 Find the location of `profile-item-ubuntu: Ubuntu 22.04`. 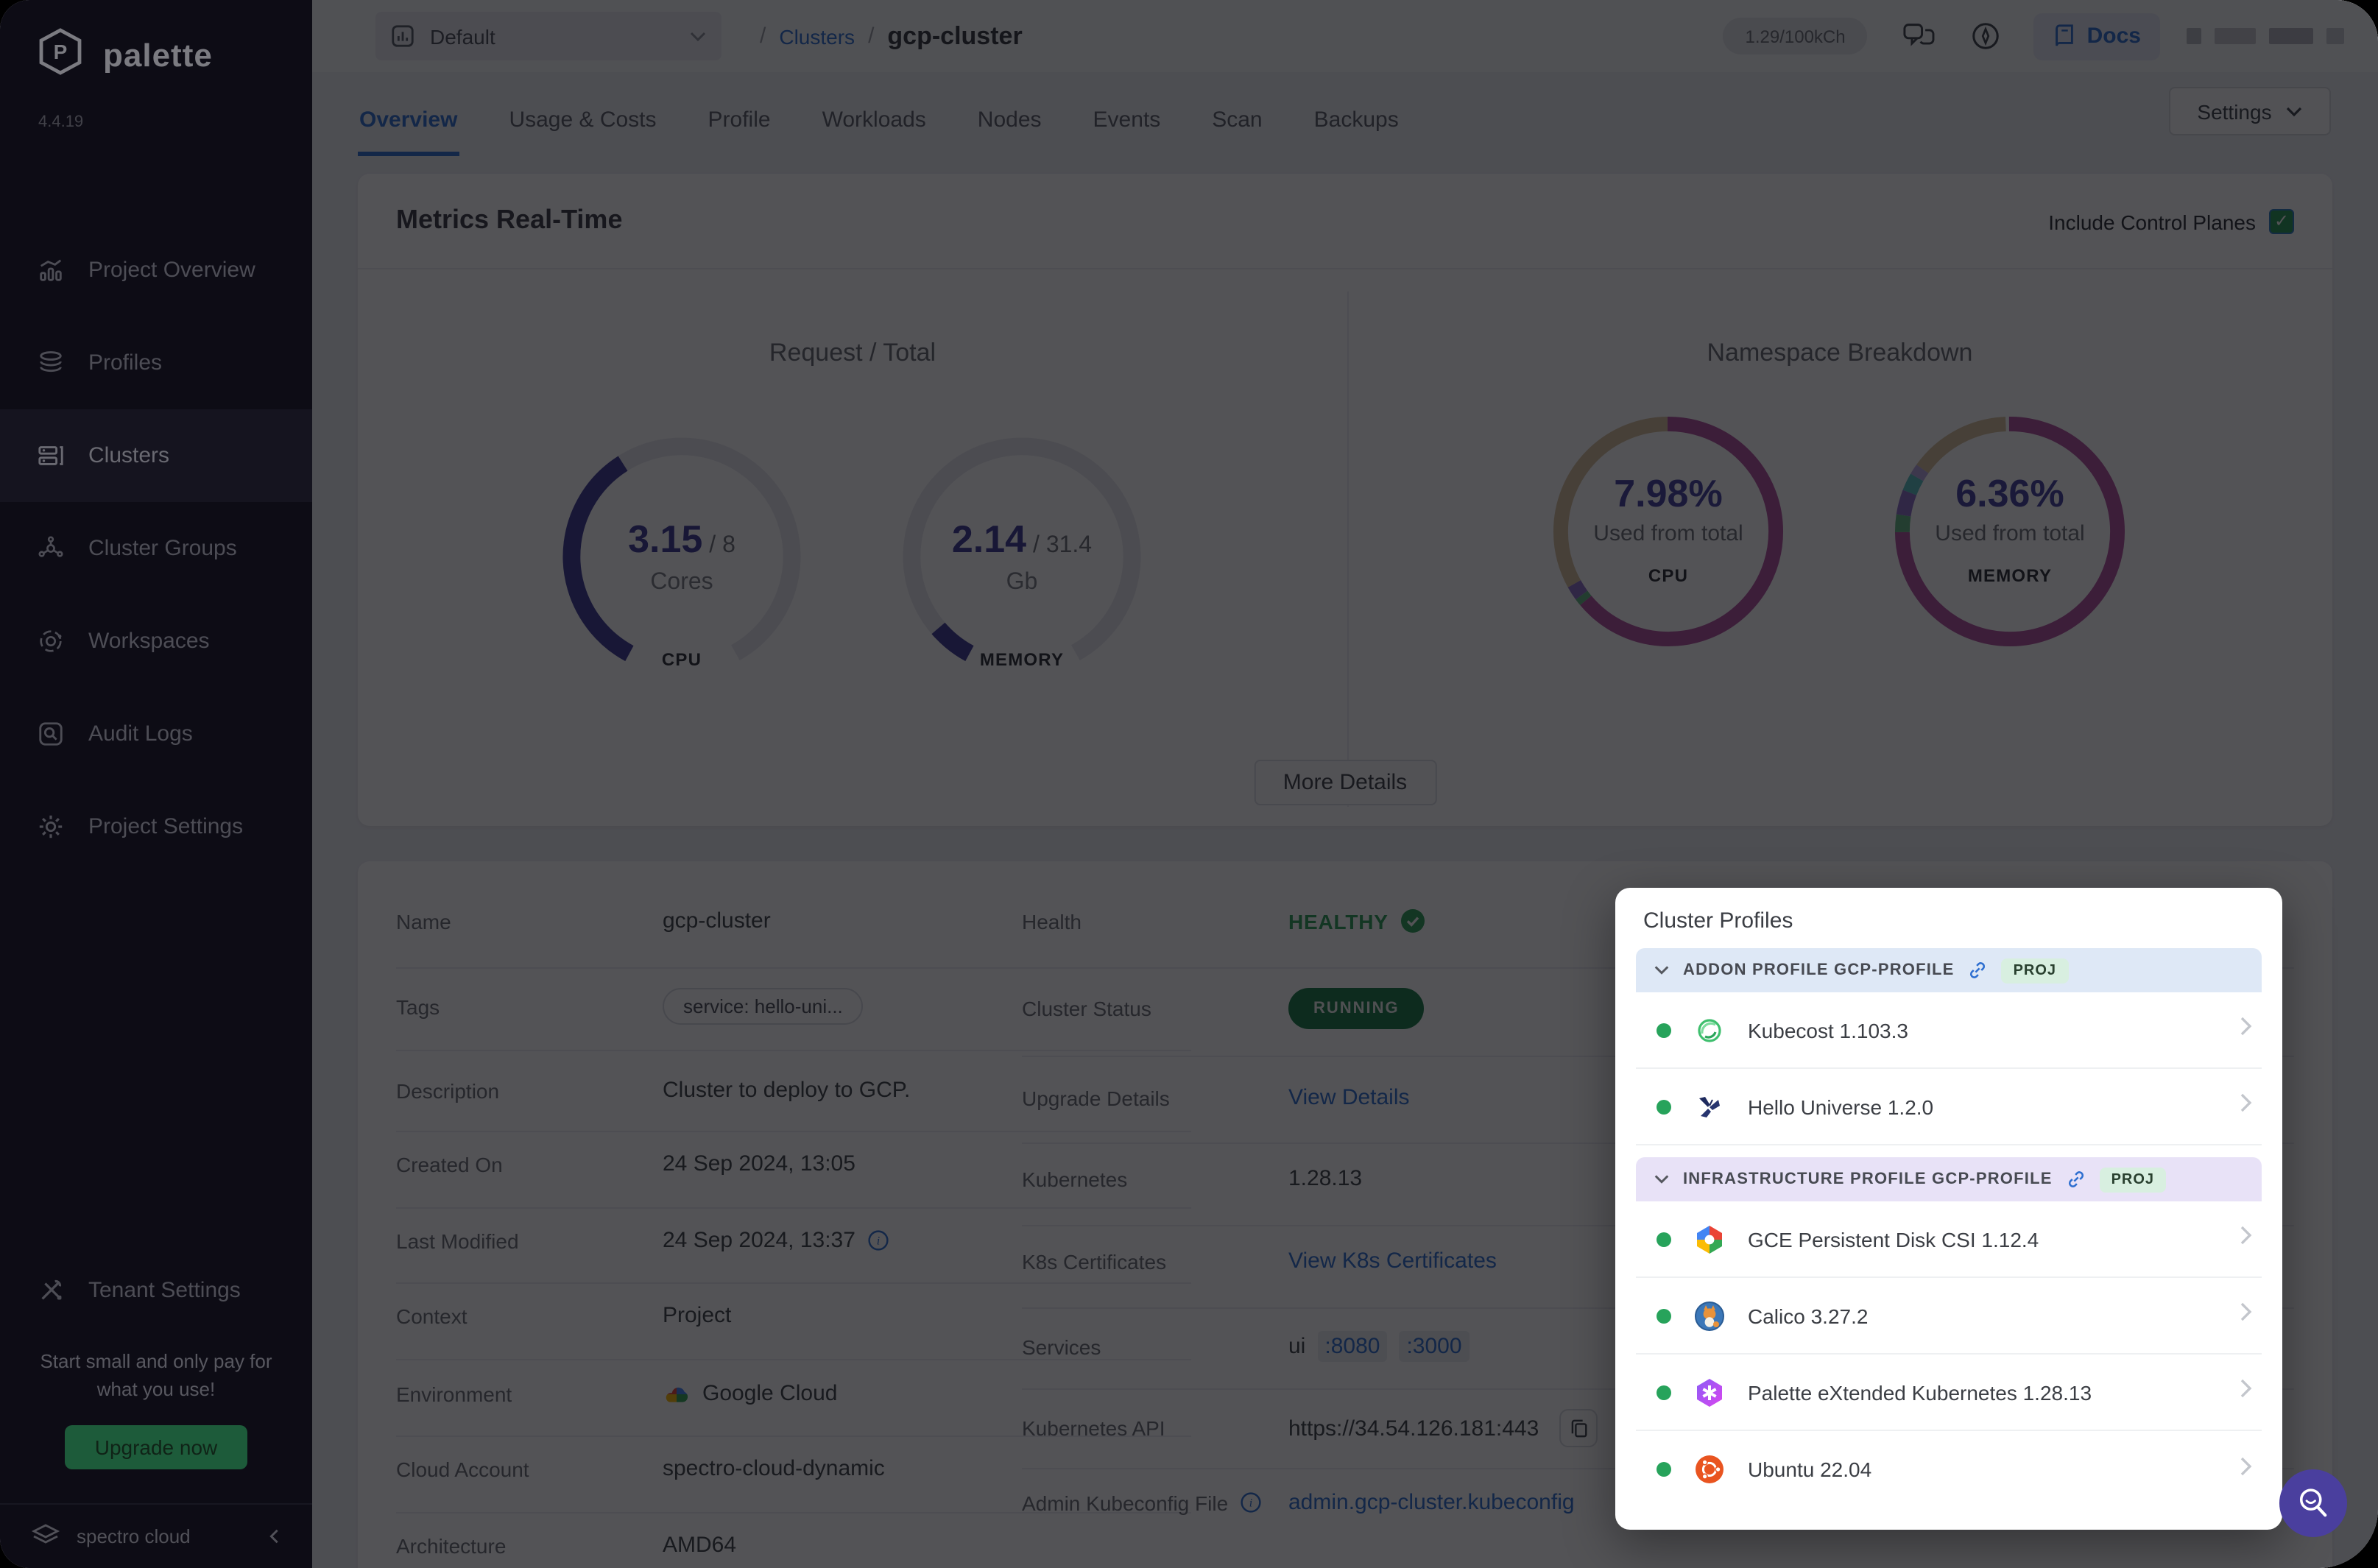

profile-item-ubuntu: Ubuntu 22.04 is located at coordinates (1949, 1469).